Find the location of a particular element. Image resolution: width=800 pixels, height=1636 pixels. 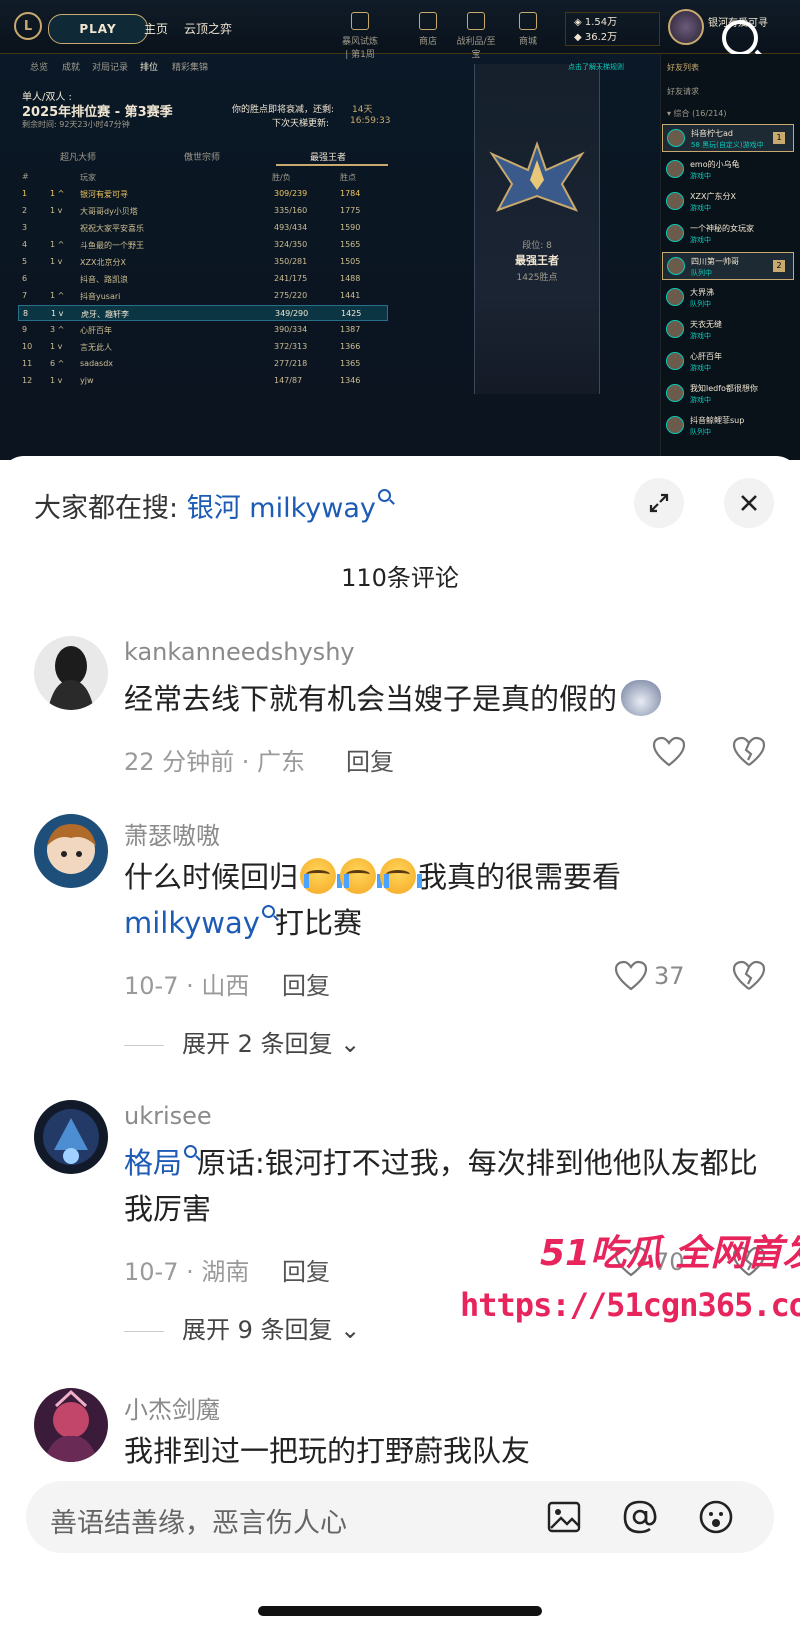

subnav-highlights: 精彩集锦 is located at coordinates (190, 66).